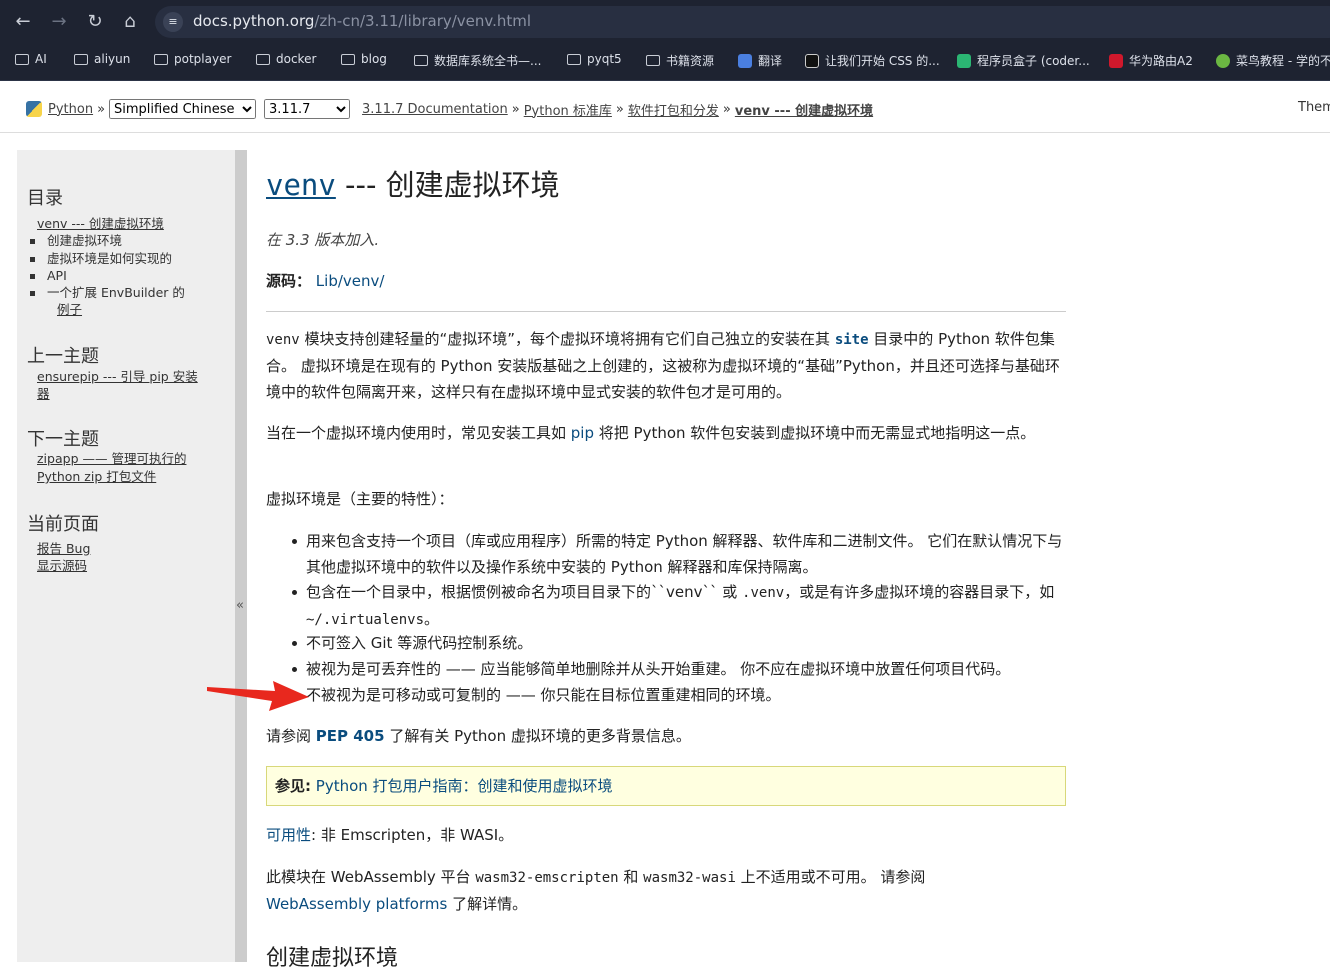 This screenshot has width=1330, height=972. Describe the element at coordinates (464, 786) in the screenshot. I see `packaging-guide-link: Python 打包用户指南：创建和使用虚拟环境` at that location.